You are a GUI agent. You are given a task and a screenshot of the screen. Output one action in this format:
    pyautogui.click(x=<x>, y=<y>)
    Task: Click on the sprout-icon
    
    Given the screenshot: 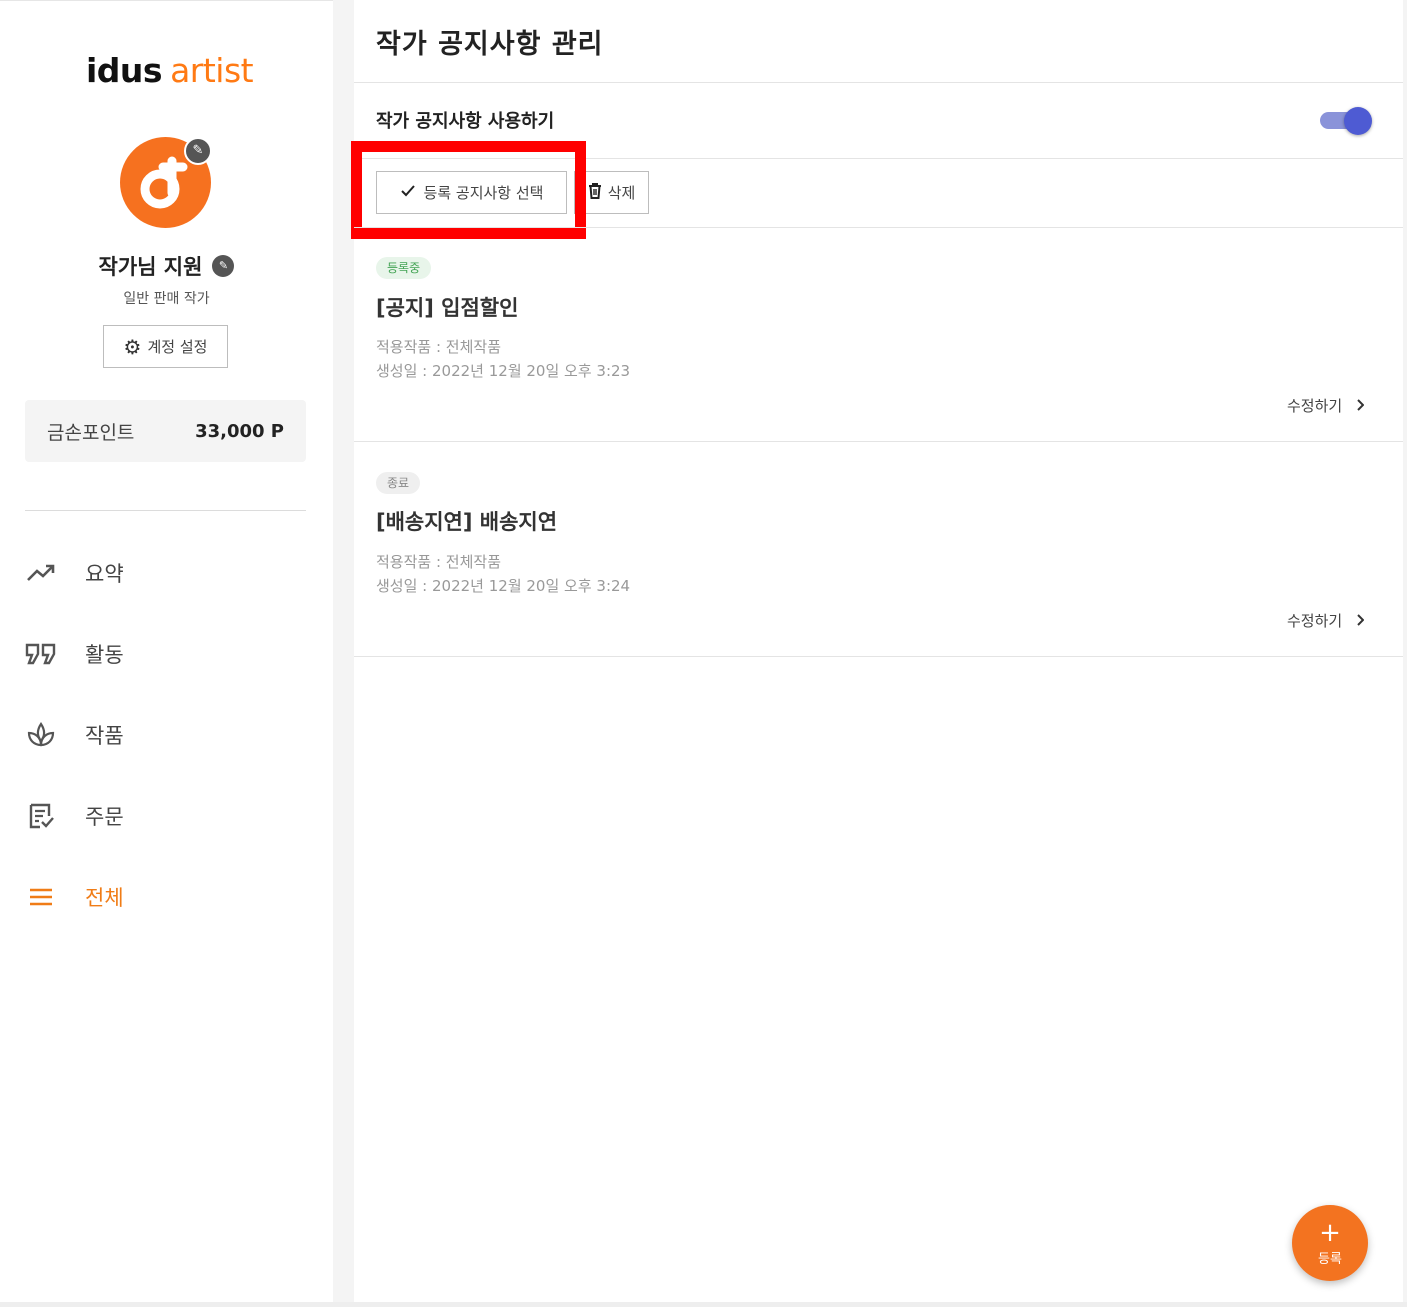 What is the action you would take?
    pyautogui.click(x=41, y=735)
    